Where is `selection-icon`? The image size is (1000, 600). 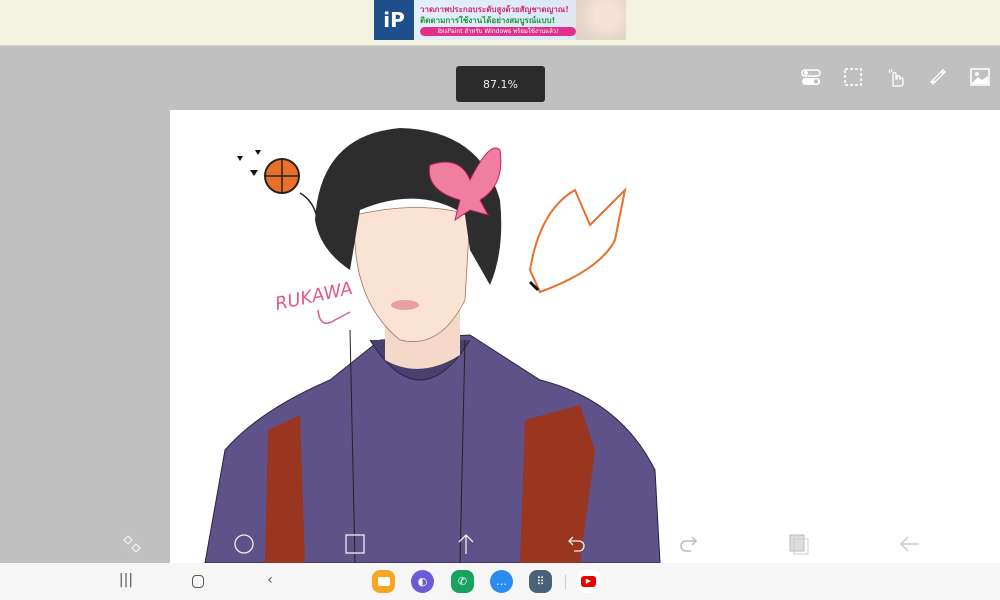 selection-icon is located at coordinates (853, 77).